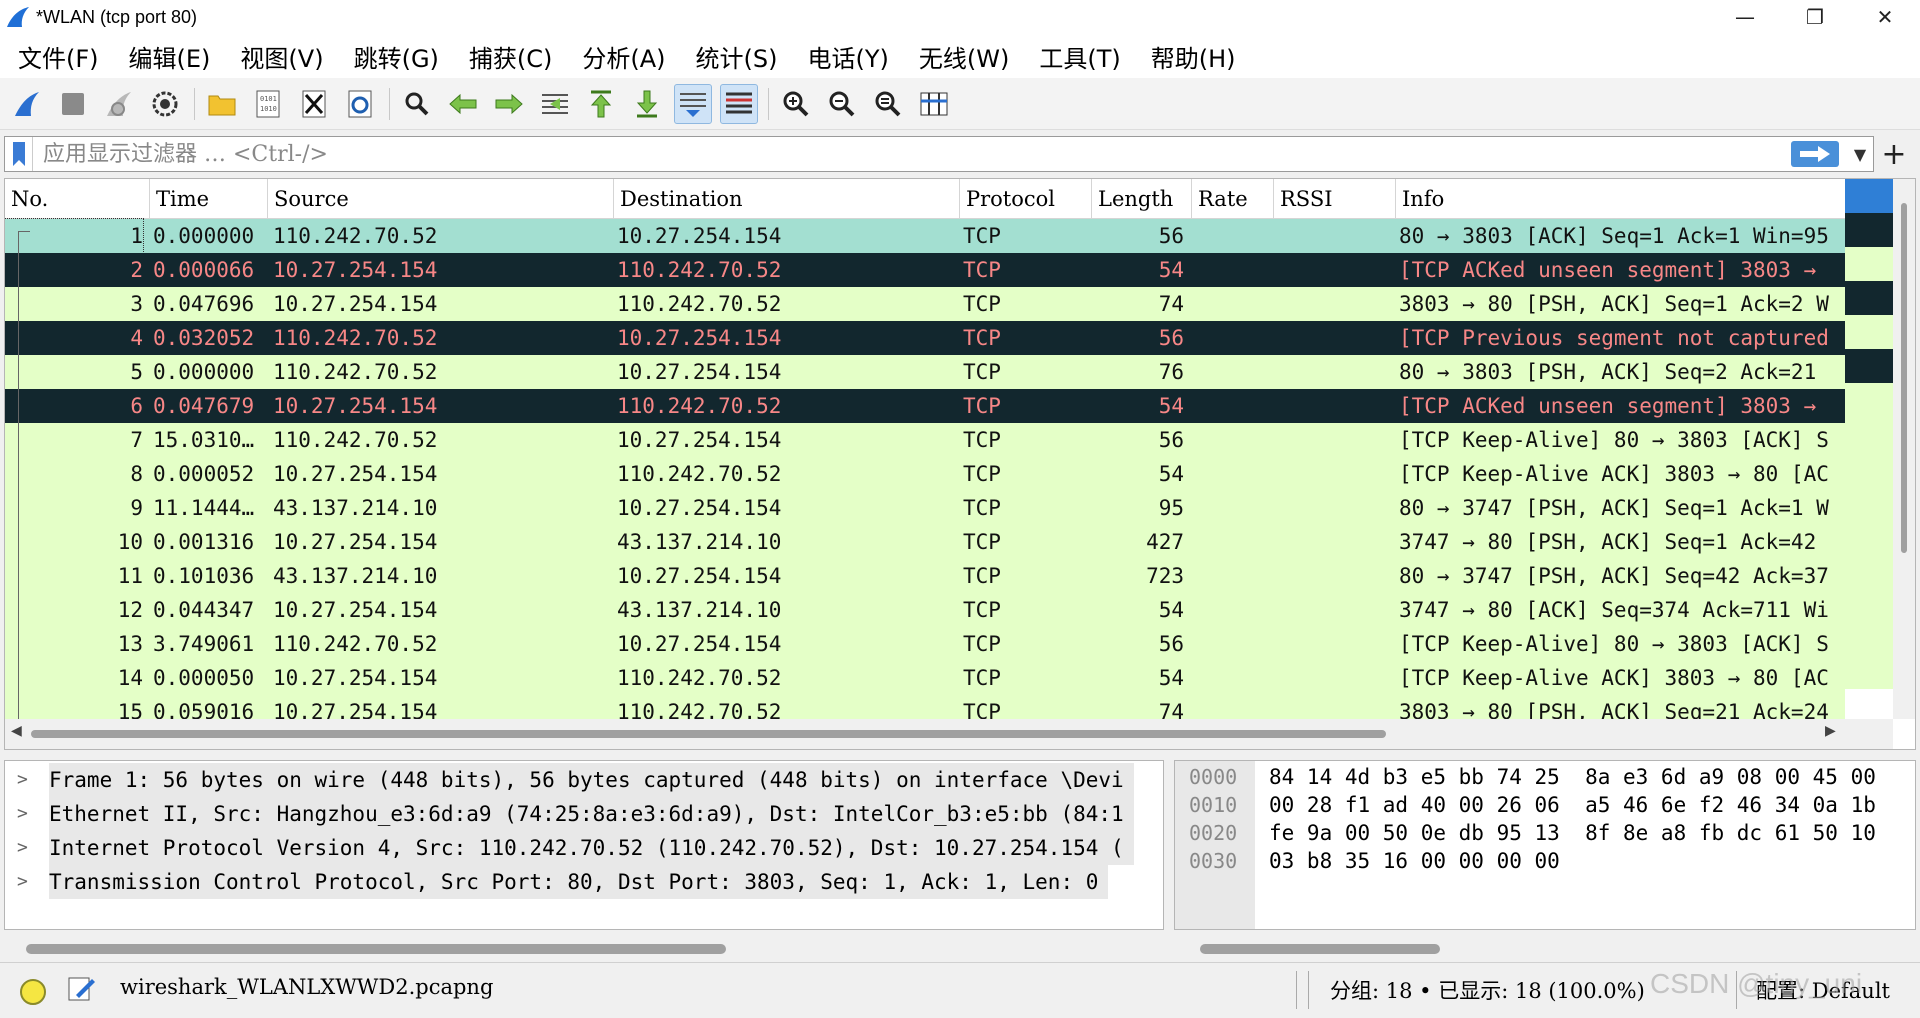 The height and width of the screenshot is (1018, 1920). Describe the element at coordinates (1869, 449) in the screenshot. I see `packet-overview-map` at that location.